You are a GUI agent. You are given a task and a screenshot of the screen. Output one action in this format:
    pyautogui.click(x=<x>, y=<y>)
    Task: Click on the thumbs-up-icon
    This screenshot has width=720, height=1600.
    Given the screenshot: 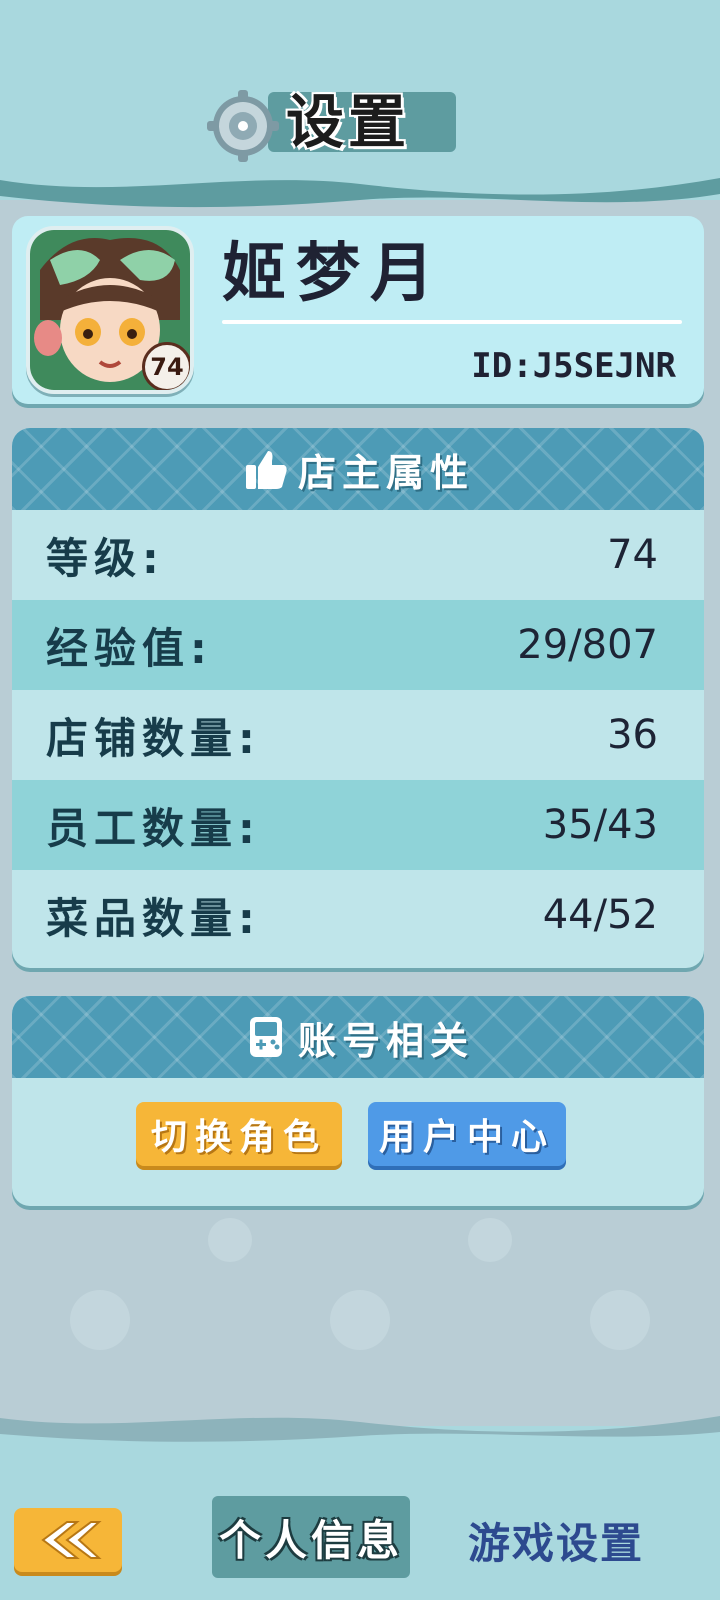 What is the action you would take?
    pyautogui.click(x=266, y=470)
    